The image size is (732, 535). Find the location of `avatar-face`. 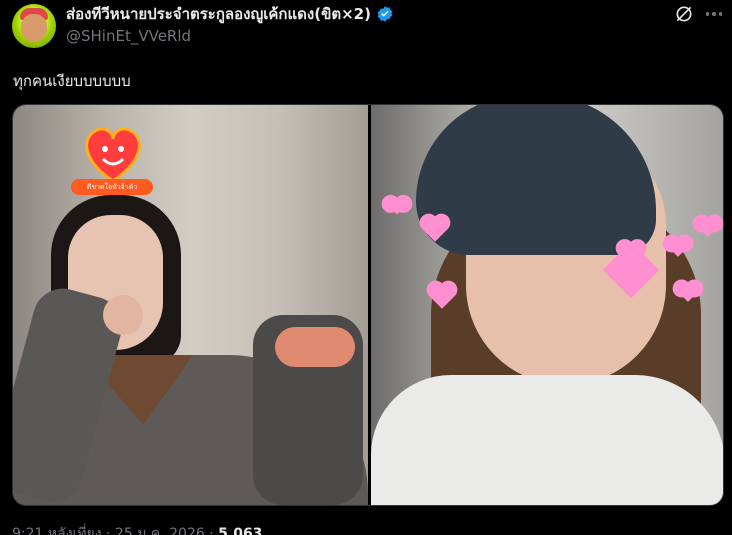

avatar-face is located at coordinates (34, 28).